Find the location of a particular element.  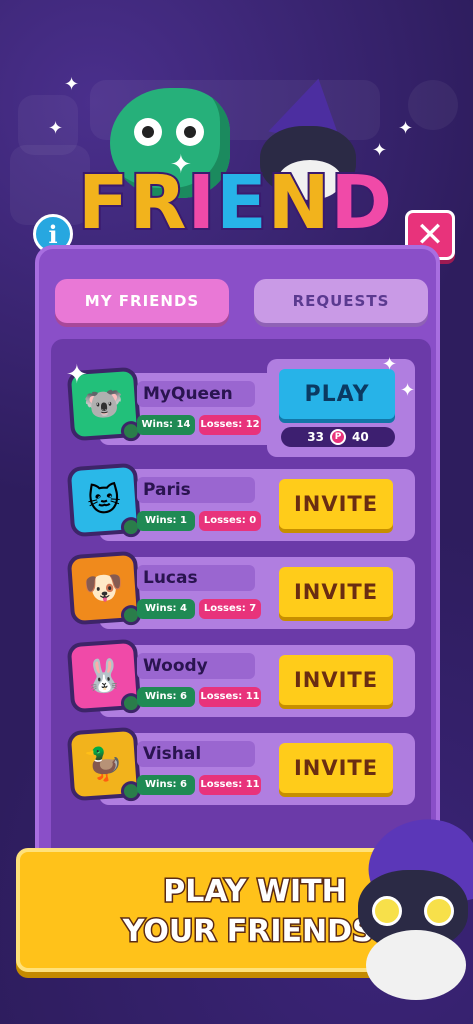

friend-name: Paris is located at coordinates (196, 490).